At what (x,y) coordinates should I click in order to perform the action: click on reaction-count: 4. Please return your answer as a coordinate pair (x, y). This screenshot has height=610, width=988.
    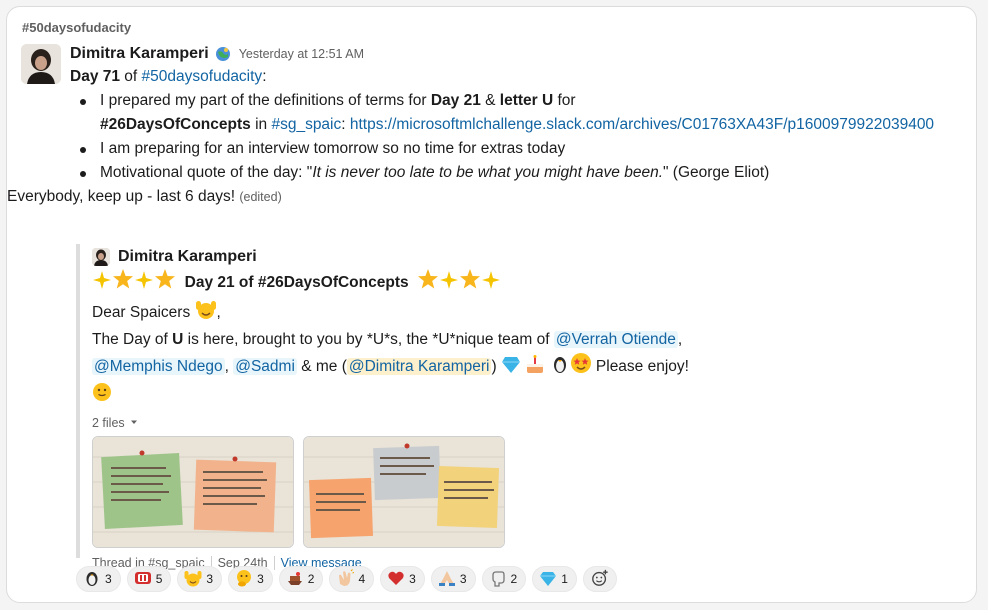
    Looking at the image, I should click on (362, 579).